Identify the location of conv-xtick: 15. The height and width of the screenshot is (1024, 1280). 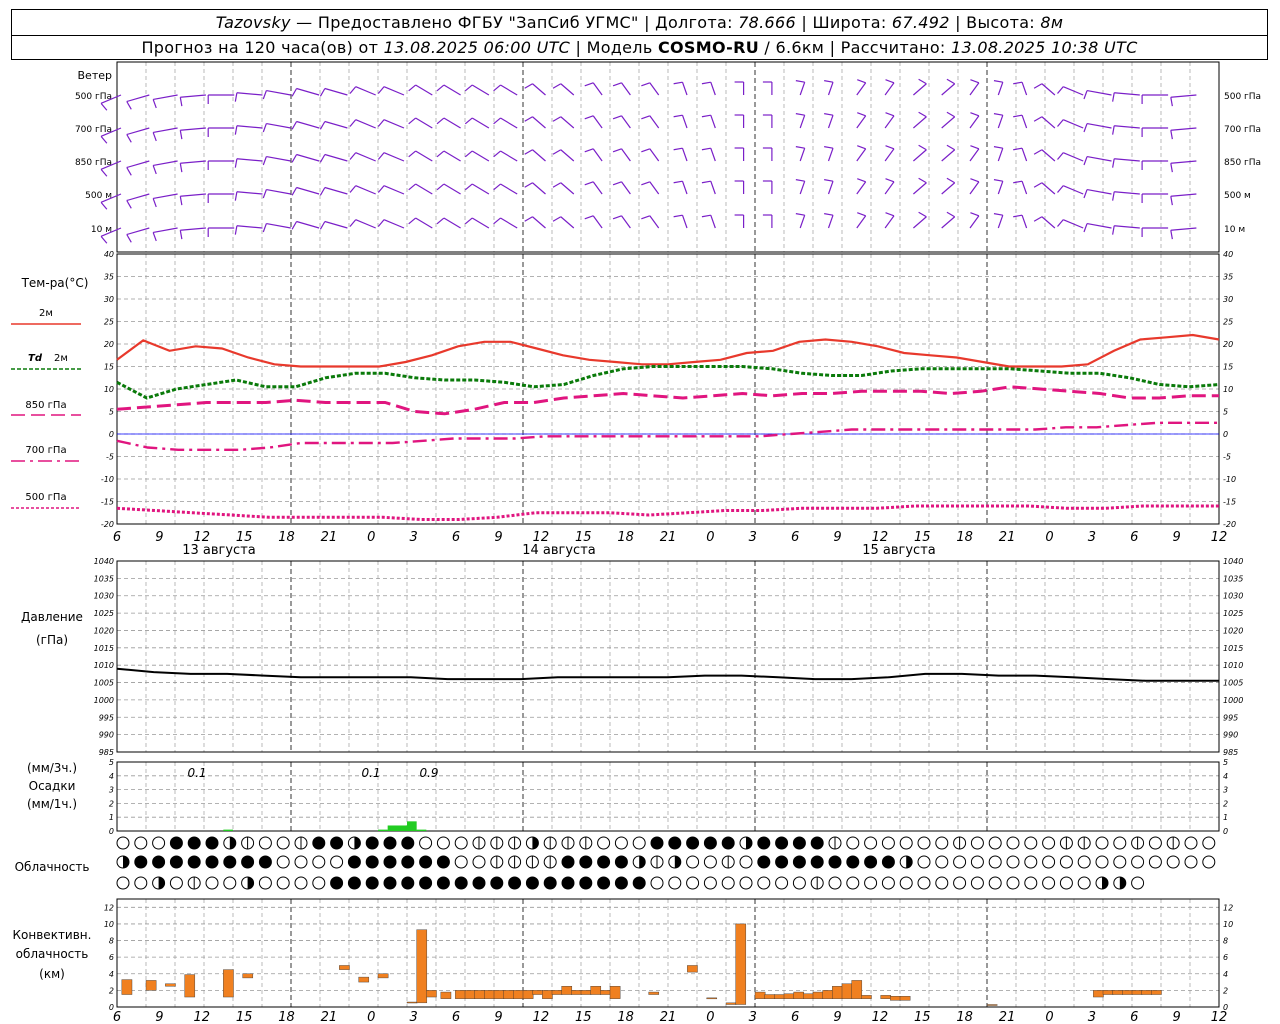
(583, 1017).